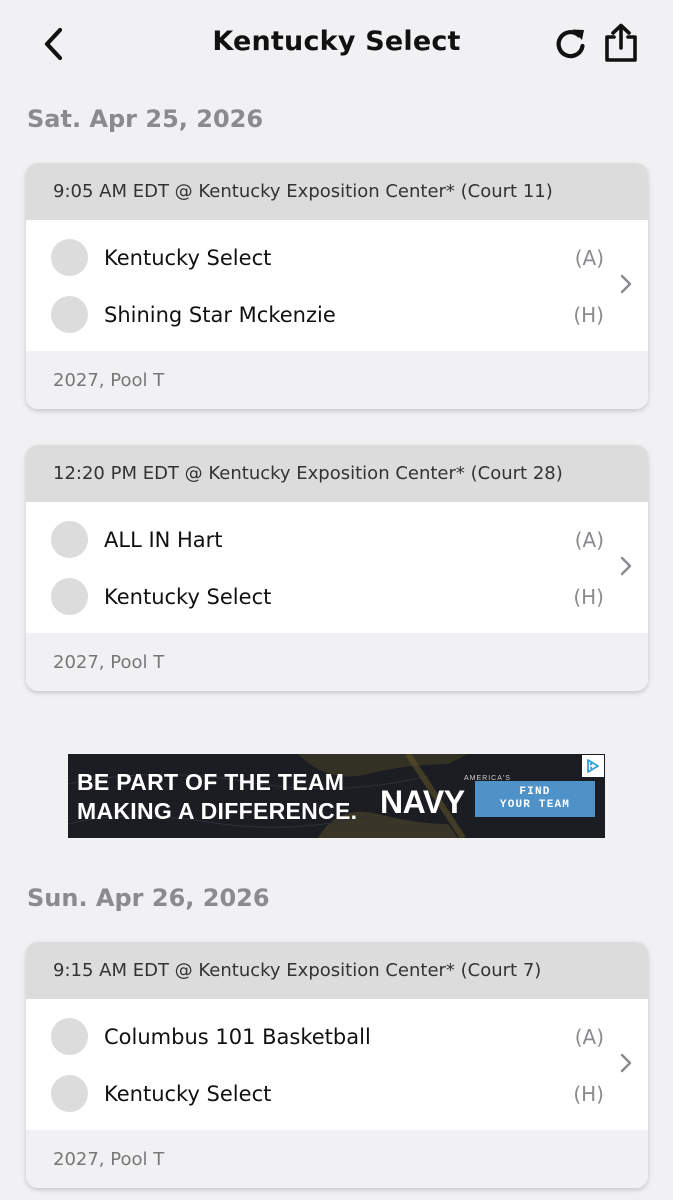  Describe the element at coordinates (337, 257) in the screenshot. I see `team-row: Kentucky Select (A)` at that location.